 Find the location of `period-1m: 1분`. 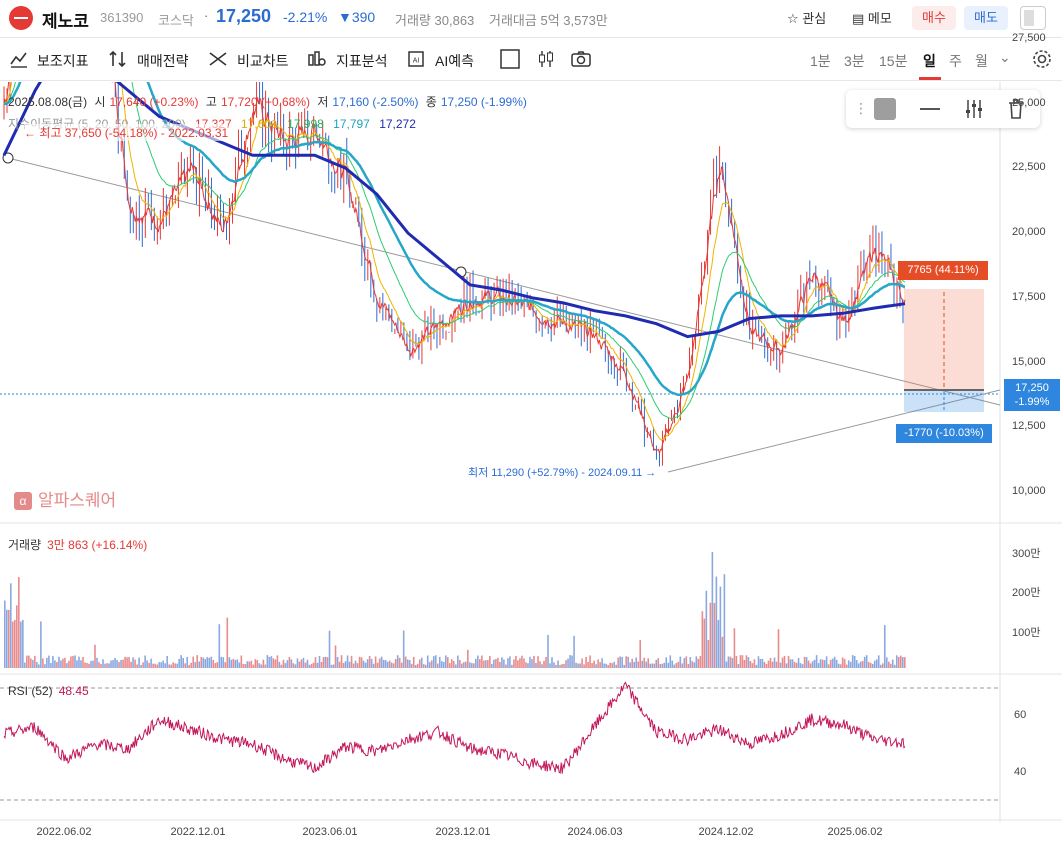

period-1m: 1분 is located at coordinates (820, 61).